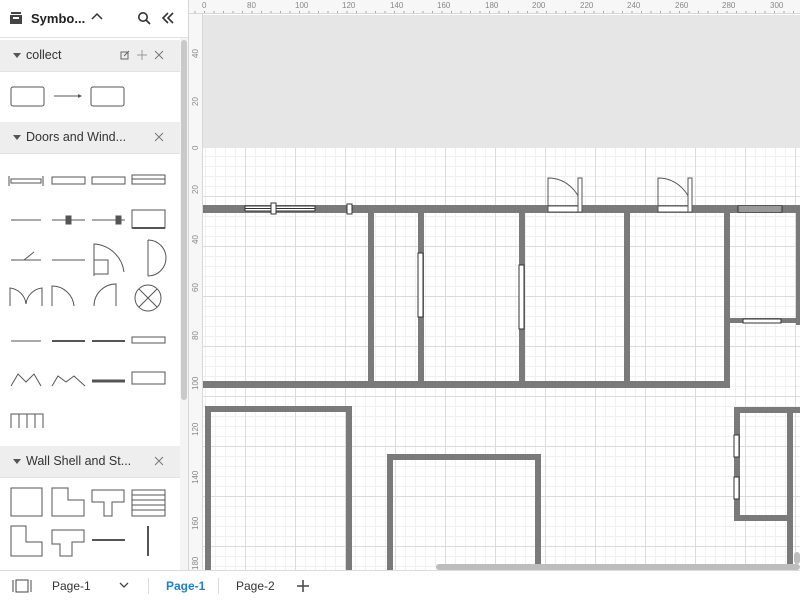 The image size is (800, 600). What do you see at coordinates (195, 563) in the screenshot?
I see `ruler-label: 180` at bounding box center [195, 563].